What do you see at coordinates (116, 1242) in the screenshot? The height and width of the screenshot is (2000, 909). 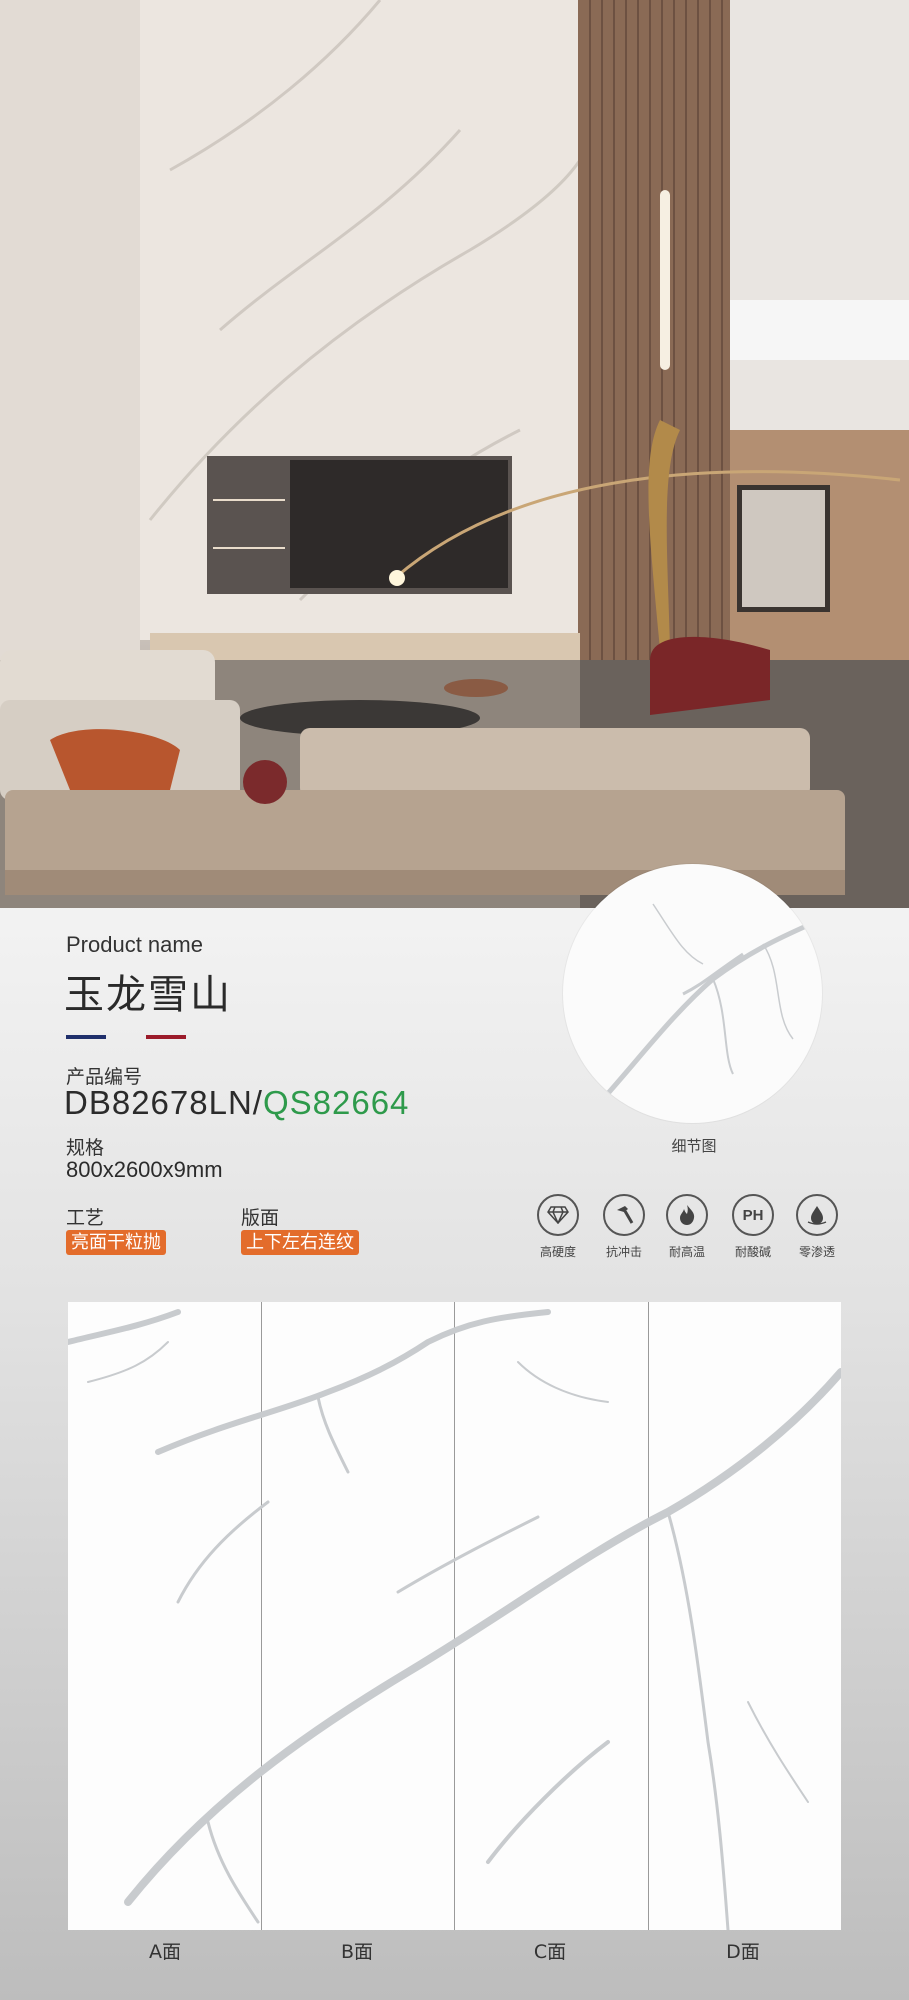 I see `craft-badge: 亮面干粒抛` at bounding box center [116, 1242].